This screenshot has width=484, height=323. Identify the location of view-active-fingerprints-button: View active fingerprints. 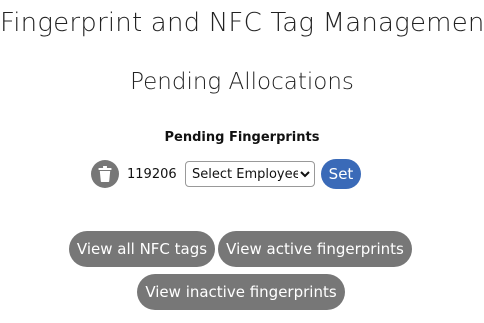
(315, 249).